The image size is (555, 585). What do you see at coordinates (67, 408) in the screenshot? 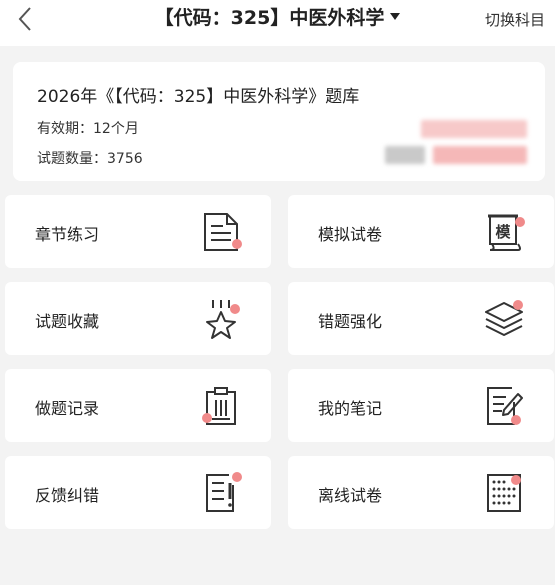
I see `menu-label: 做题记录` at bounding box center [67, 408].